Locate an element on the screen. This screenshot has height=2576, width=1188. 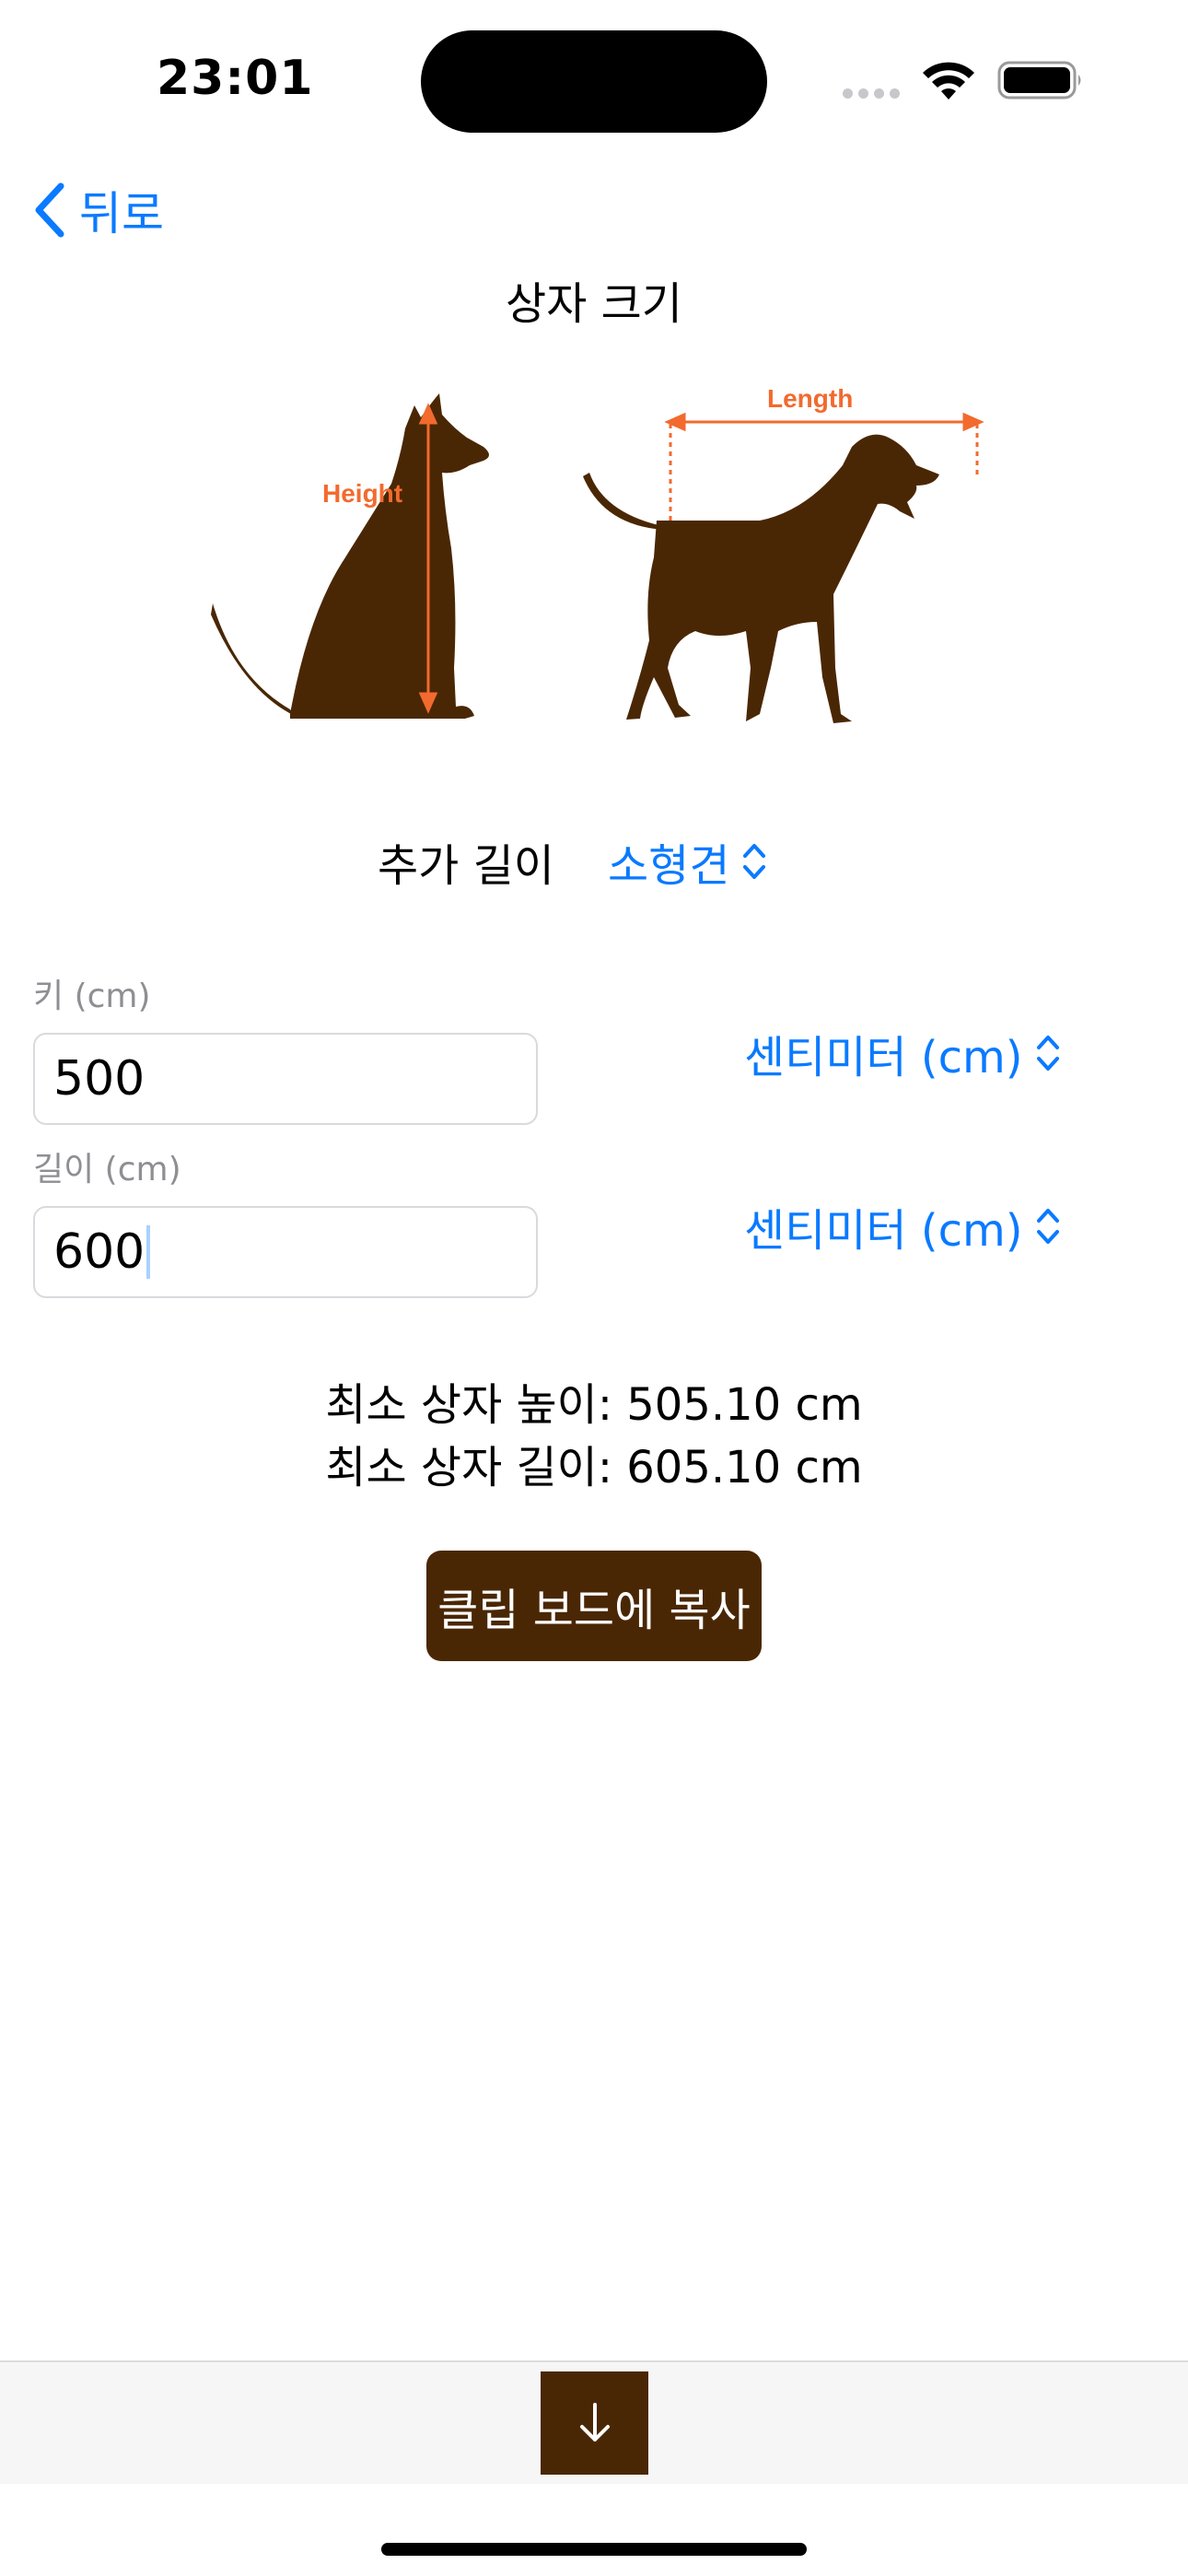
breed-size-value: 소형견 is located at coordinates (669, 866).